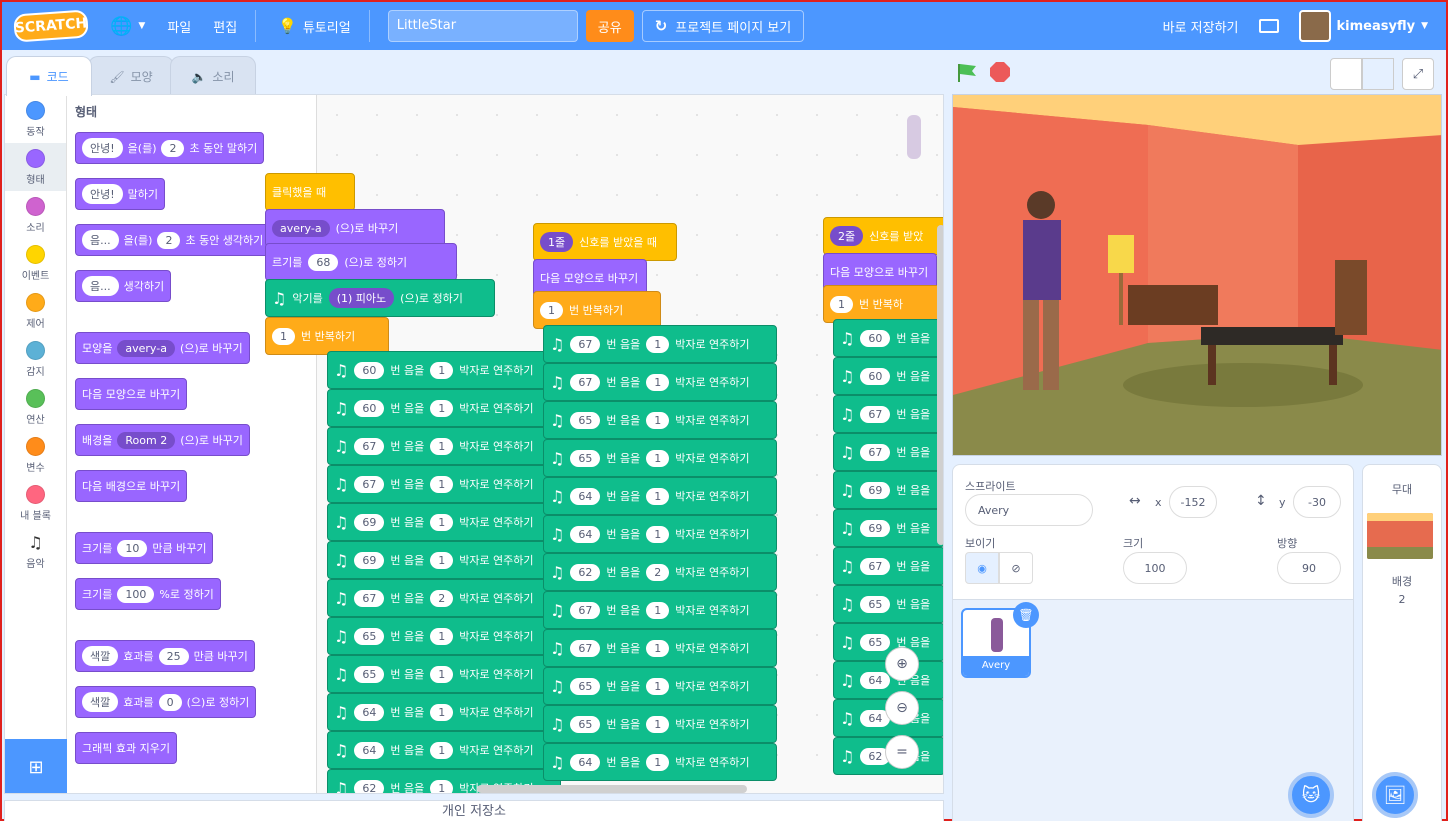 Image resolution: width=1448 pixels, height=821 pixels. I want to click on fullscreen-button: ⤢, so click(1418, 74).